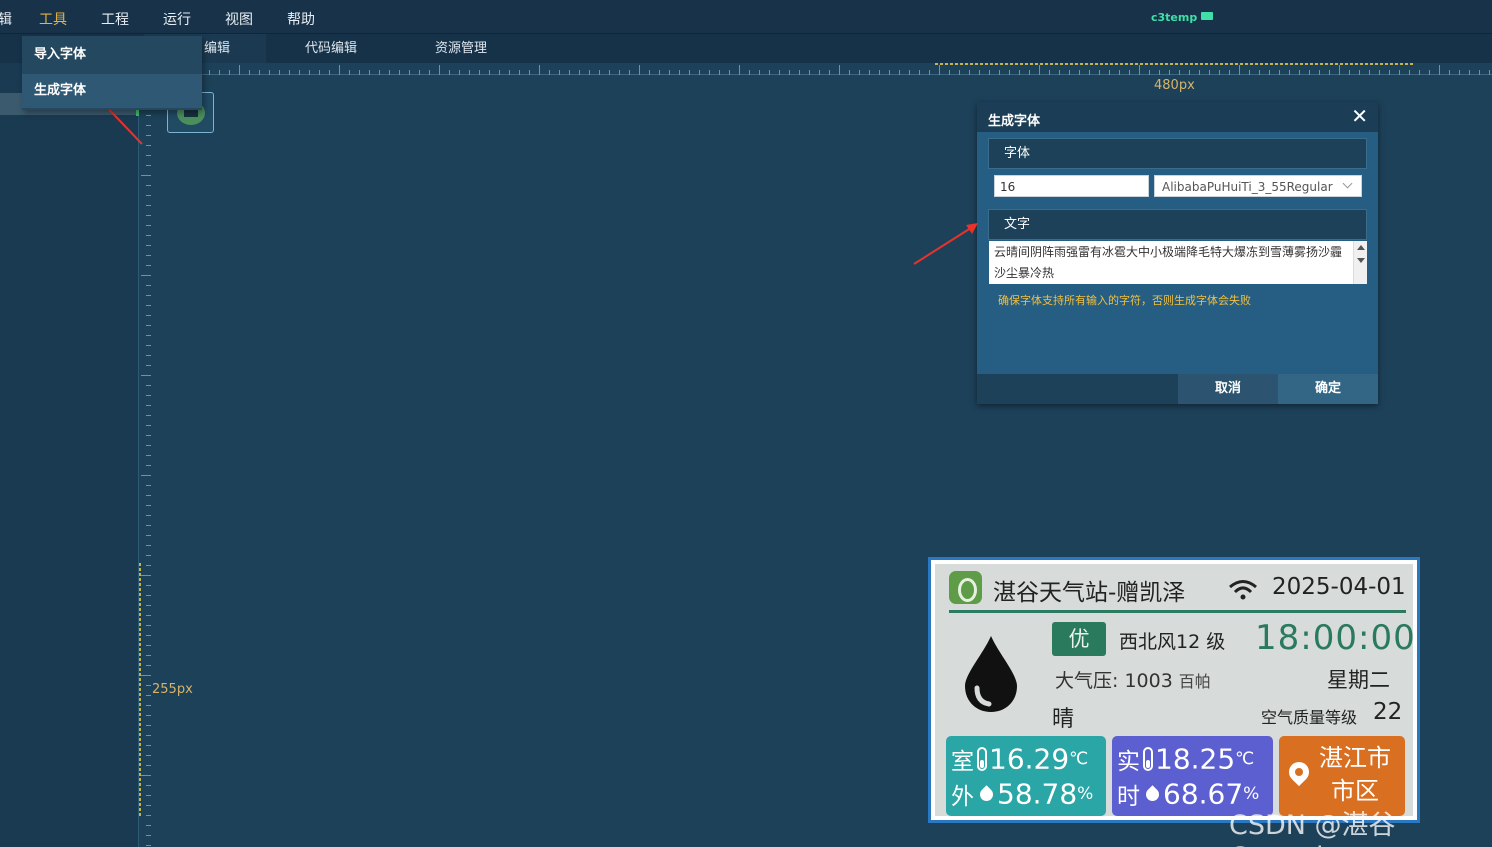 This screenshot has width=1492, height=847. I want to click on scroll-down-icon, so click(1361, 260).